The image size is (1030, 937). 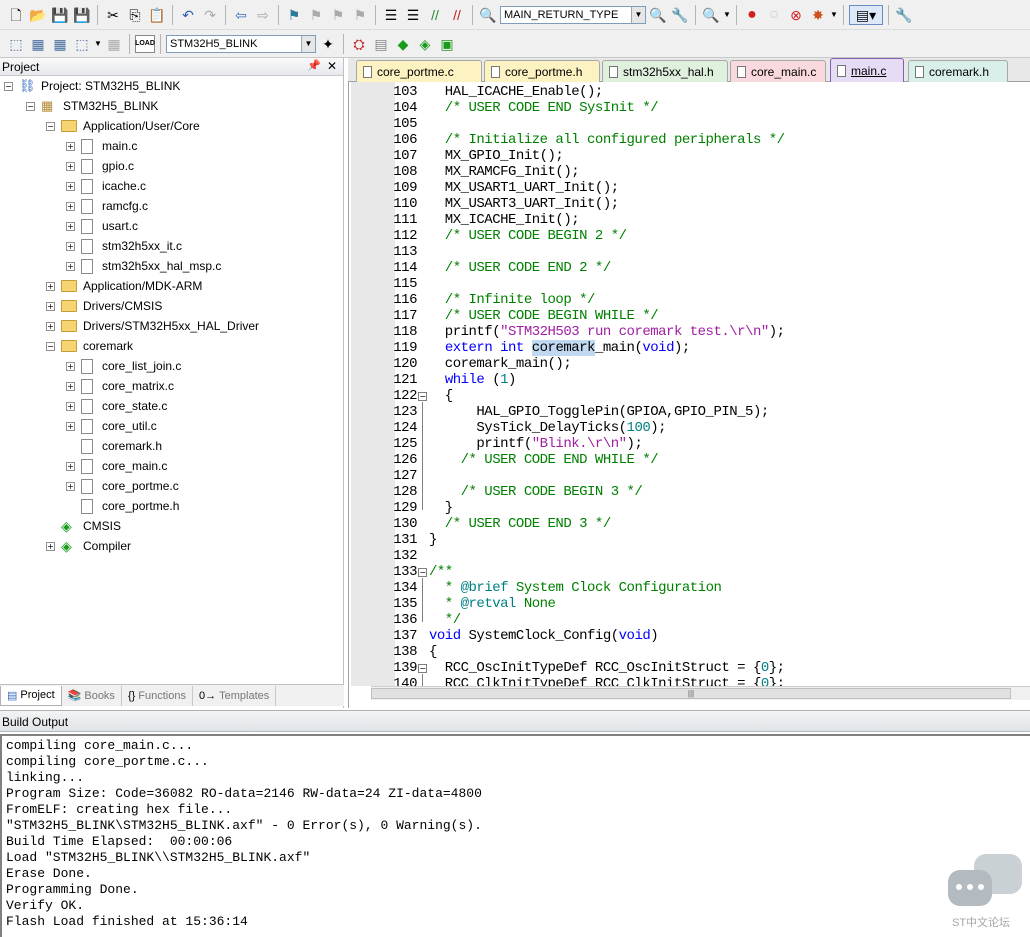 I want to click on tree-node-file: + ramcfg.c, so click(x=107, y=206).